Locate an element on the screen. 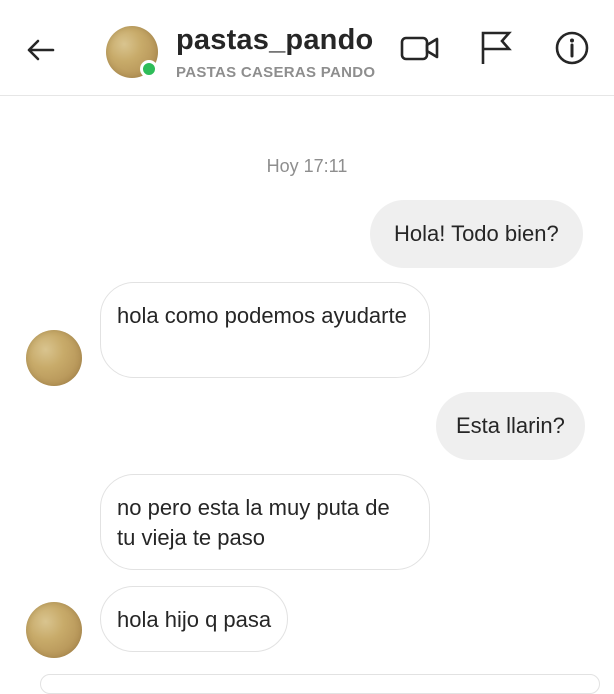 The image size is (614, 694). video-call-icon is located at coordinates (419, 48).